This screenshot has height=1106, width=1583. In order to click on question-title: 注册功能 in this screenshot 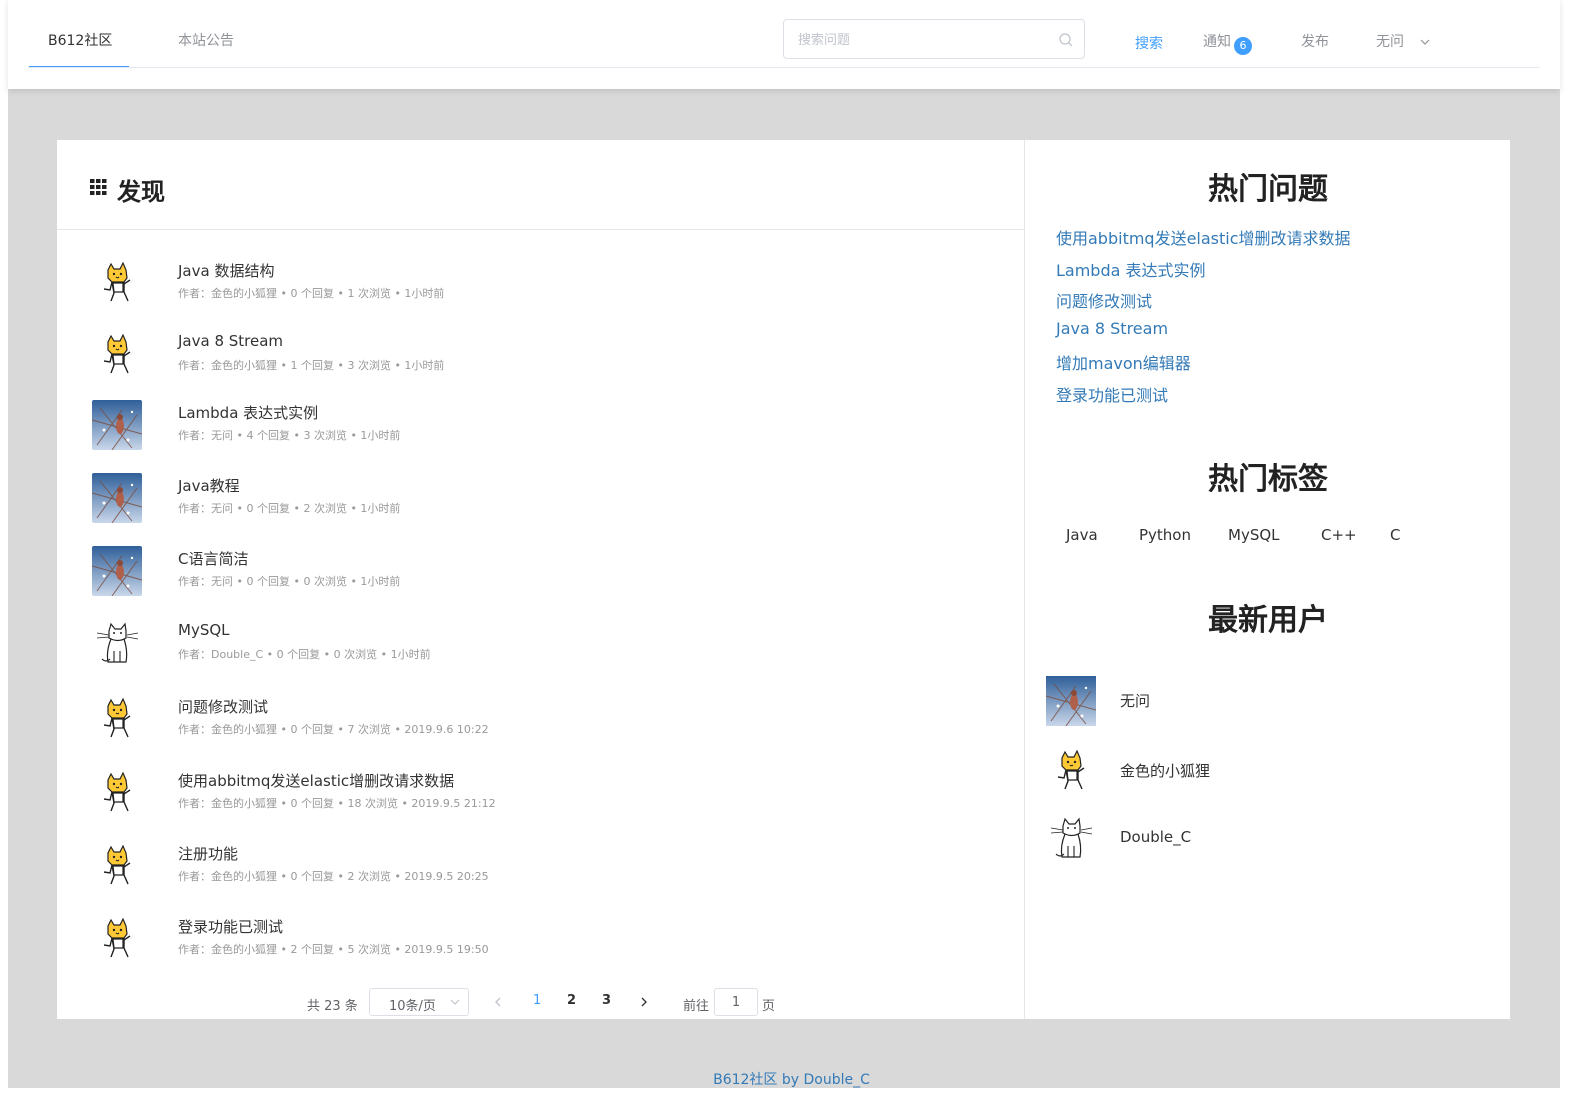, I will do `click(208, 853)`.